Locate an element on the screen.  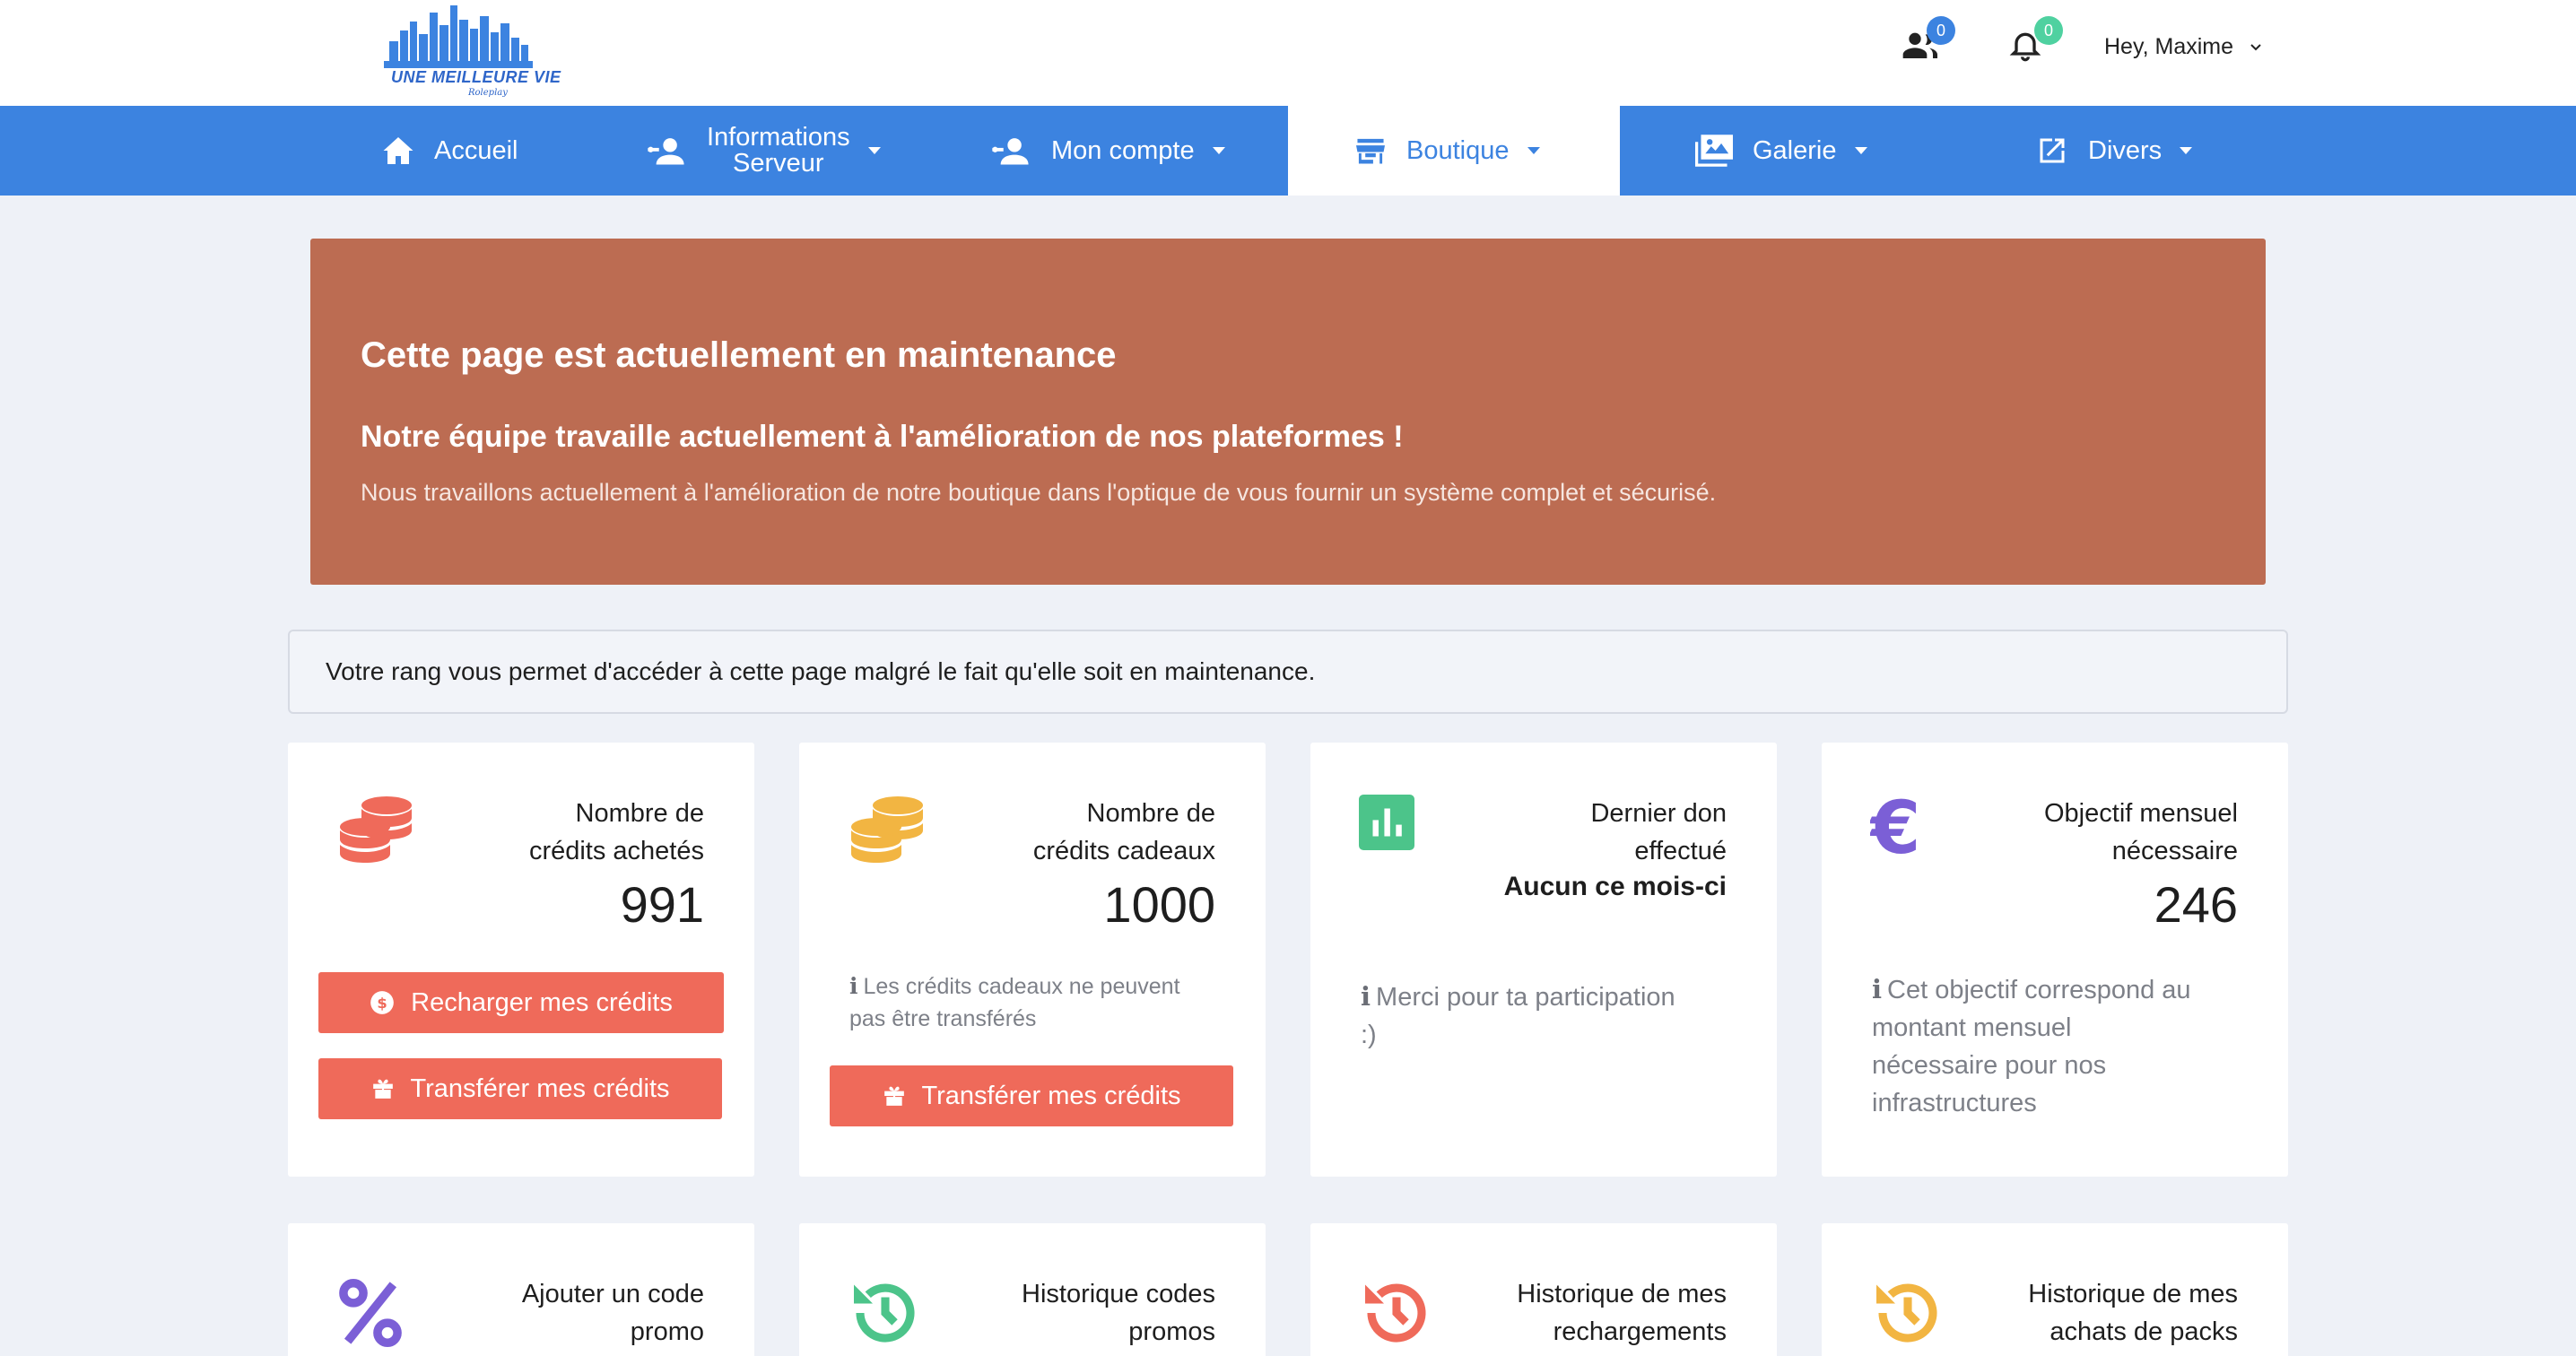
skyline-logo-icon is located at coordinates (458, 36).